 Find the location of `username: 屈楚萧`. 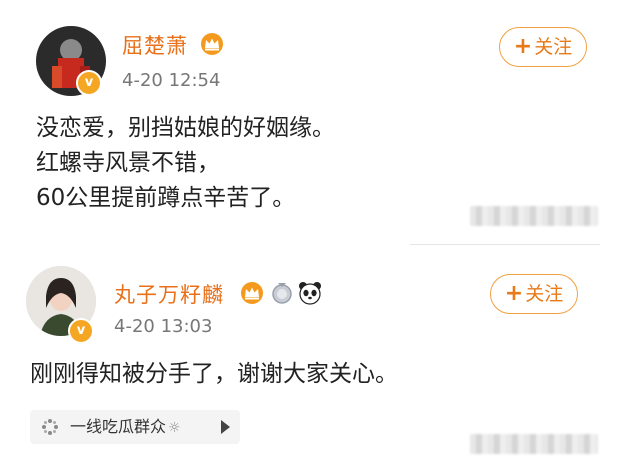

username: 屈楚萧 is located at coordinates (155, 45).